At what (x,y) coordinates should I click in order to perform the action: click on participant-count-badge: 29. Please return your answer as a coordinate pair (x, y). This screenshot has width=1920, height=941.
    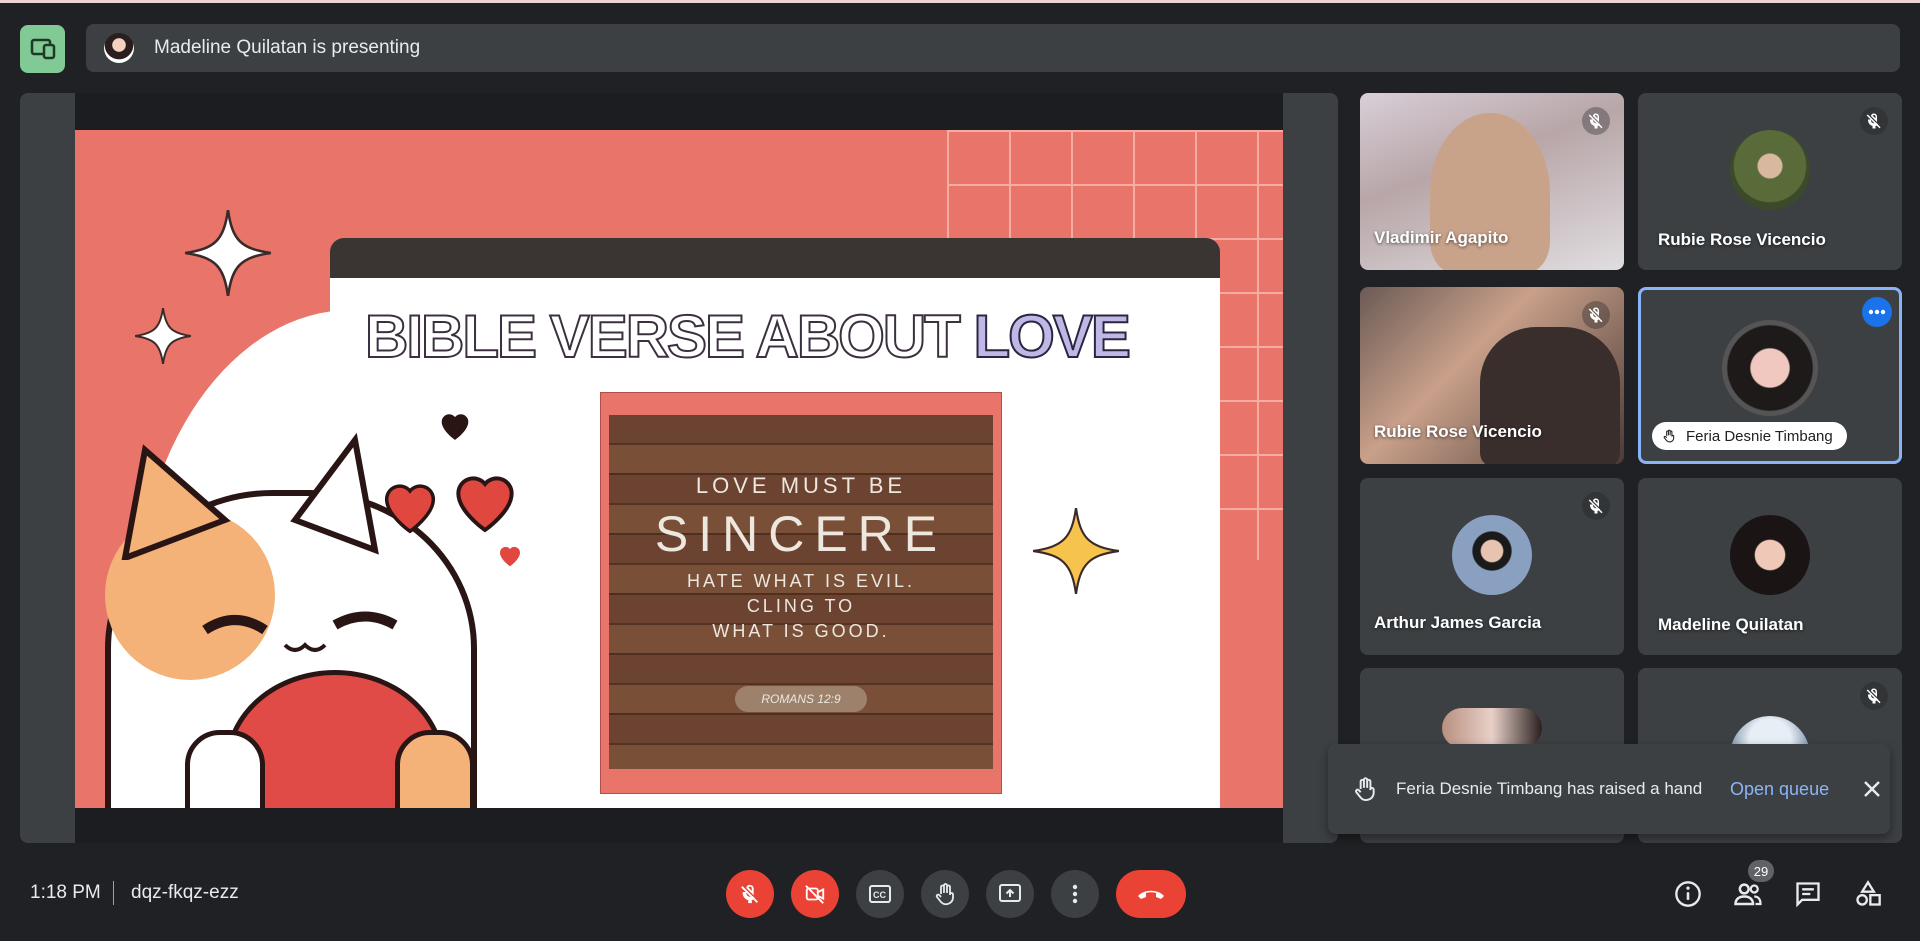
    Looking at the image, I should click on (1761, 871).